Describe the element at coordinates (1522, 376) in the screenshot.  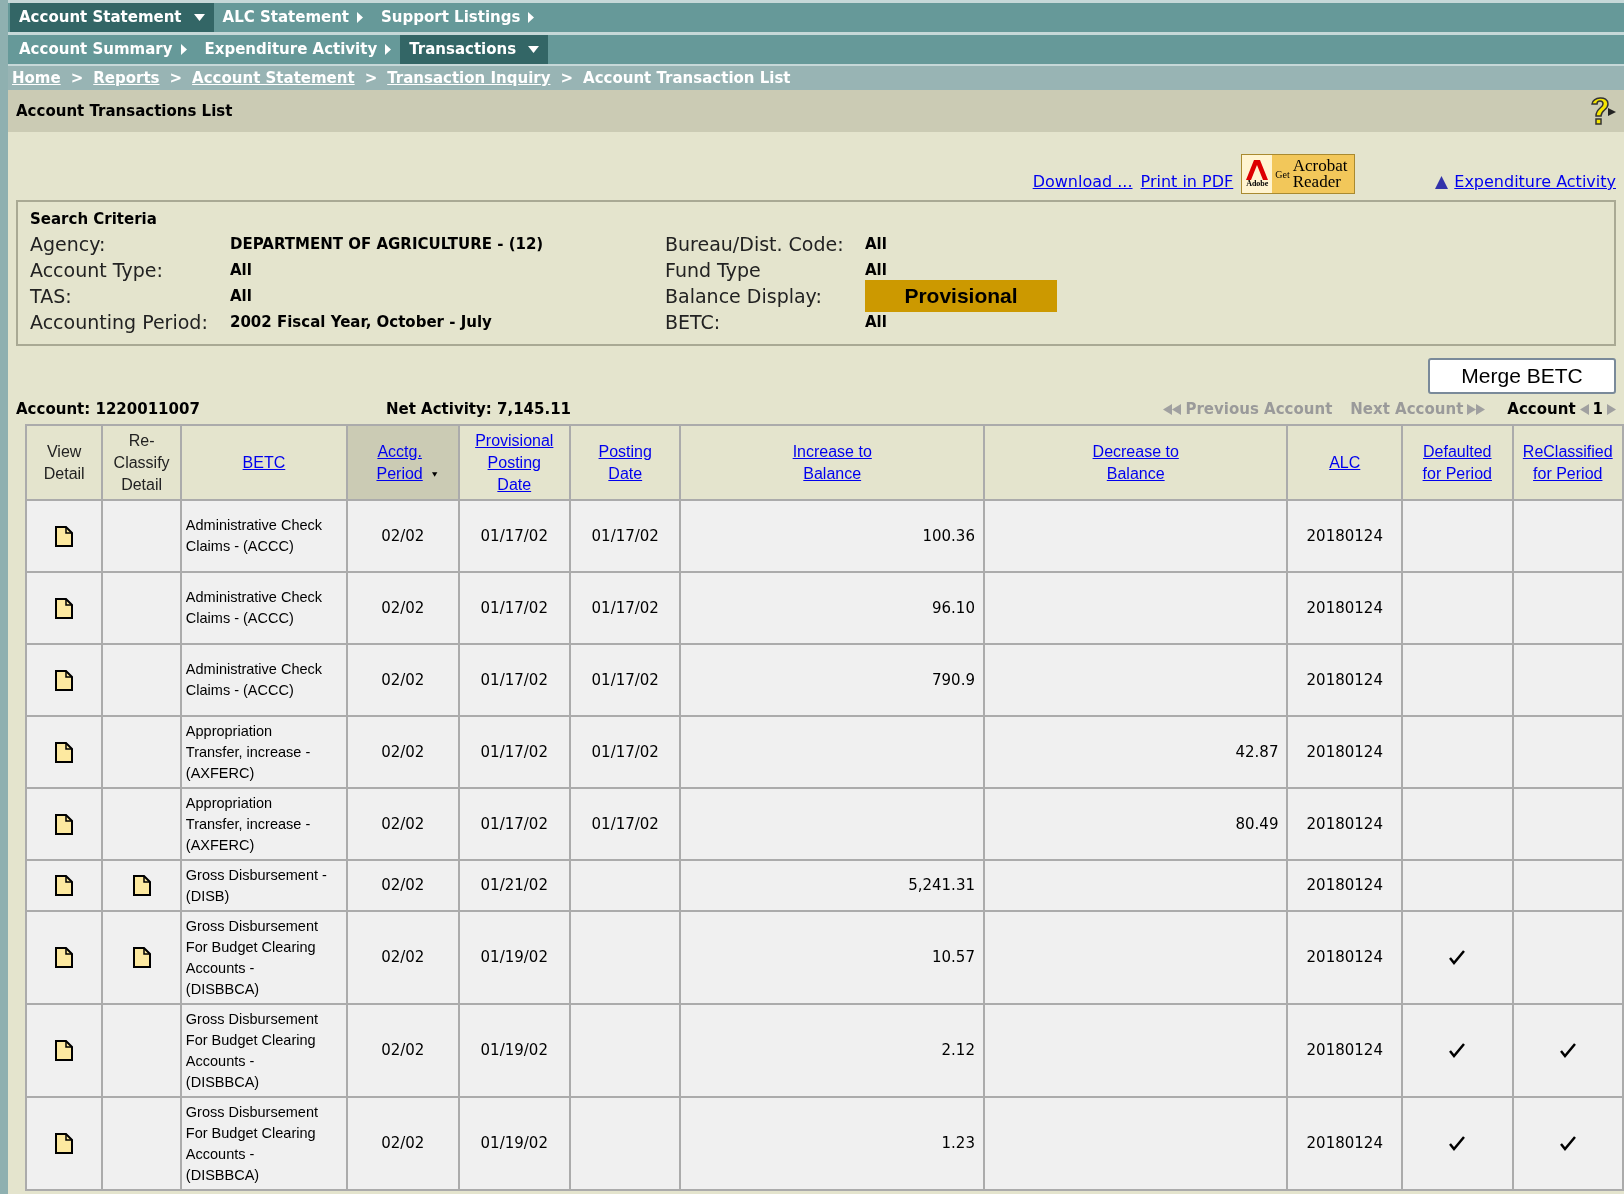
I see `merge-betc-button: Merge BETC` at that location.